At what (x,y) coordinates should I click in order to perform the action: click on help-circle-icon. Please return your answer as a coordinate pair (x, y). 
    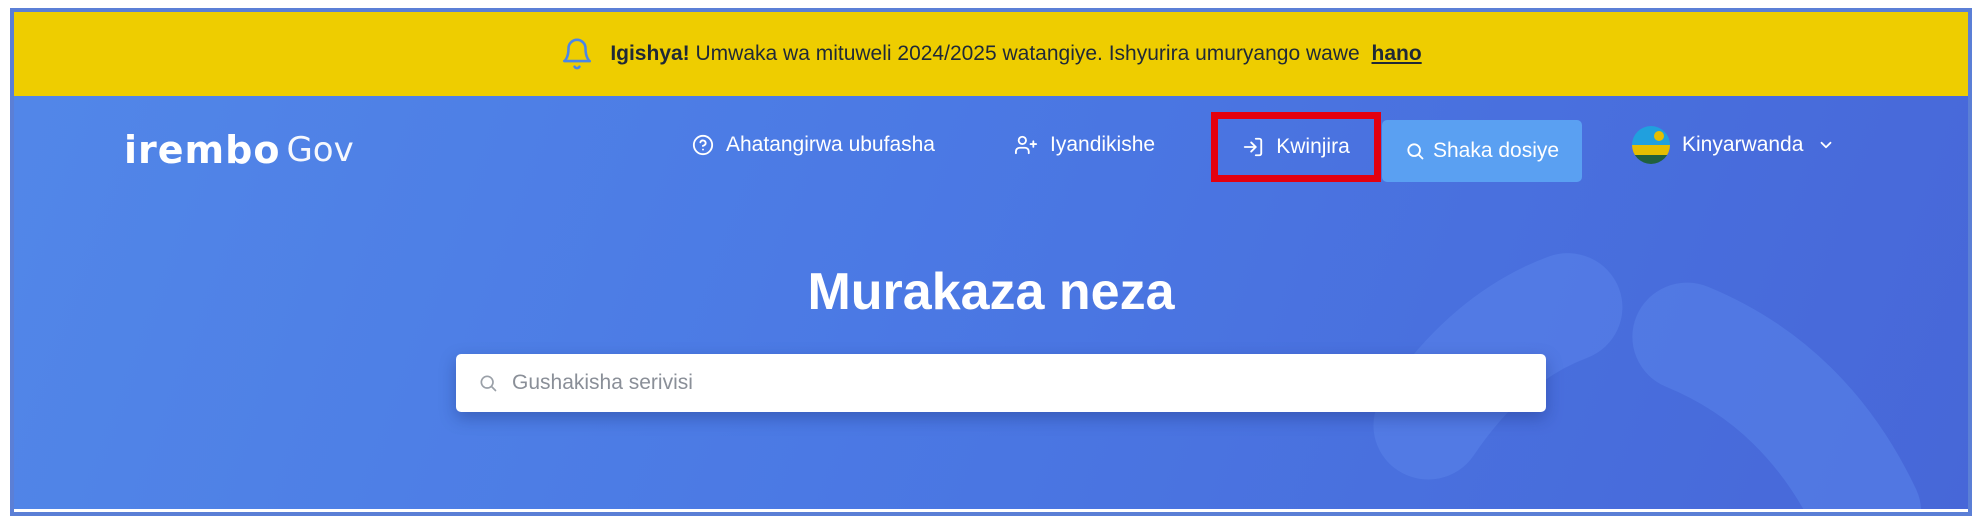
    Looking at the image, I should click on (703, 145).